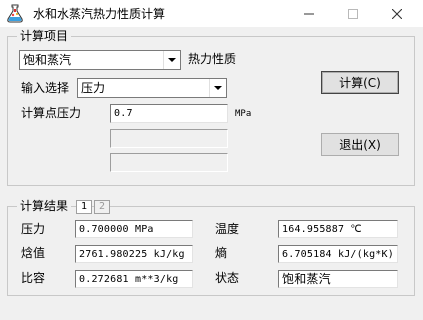  What do you see at coordinates (33, 253) in the screenshot?
I see `result-label-enthalpy: 焓值` at bounding box center [33, 253].